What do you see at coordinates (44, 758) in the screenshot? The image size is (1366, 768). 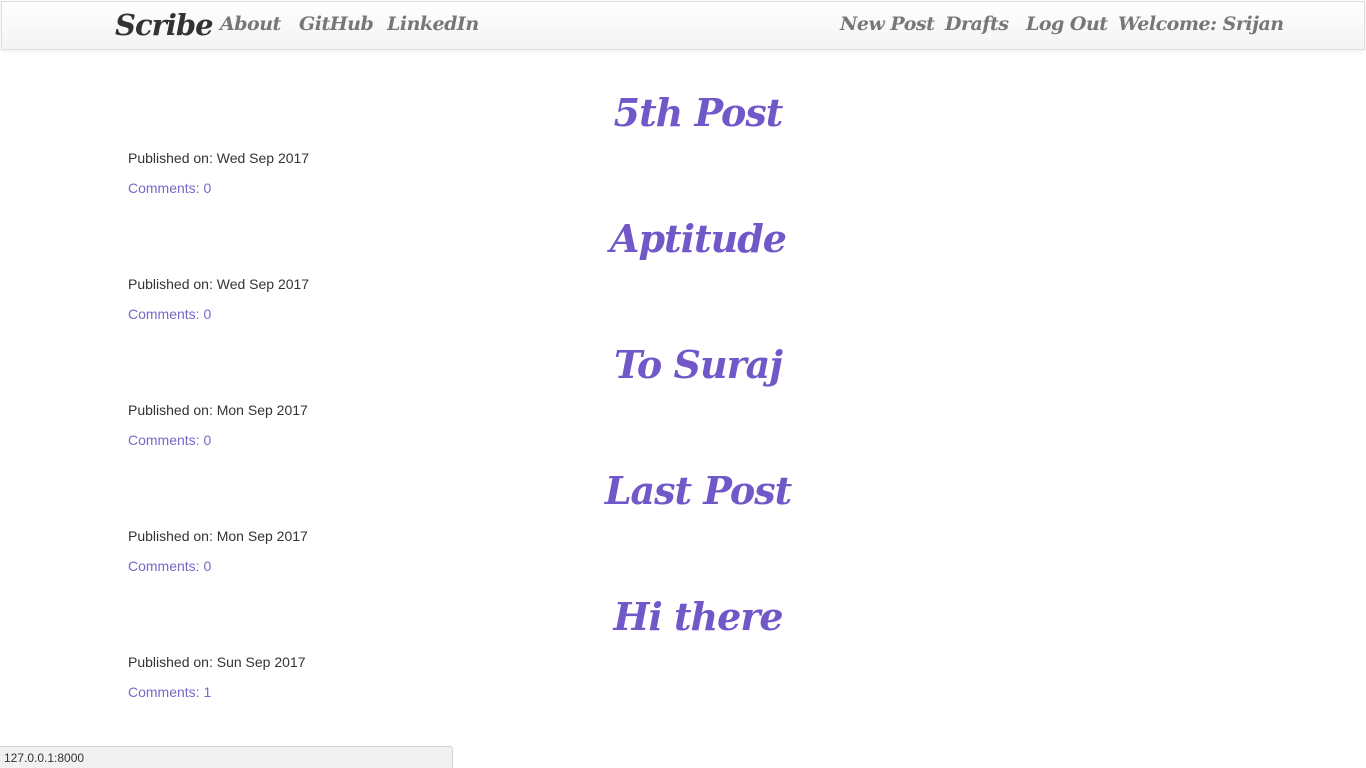 I see `status-bar-url: 127.0.0.1:8000` at bounding box center [44, 758].